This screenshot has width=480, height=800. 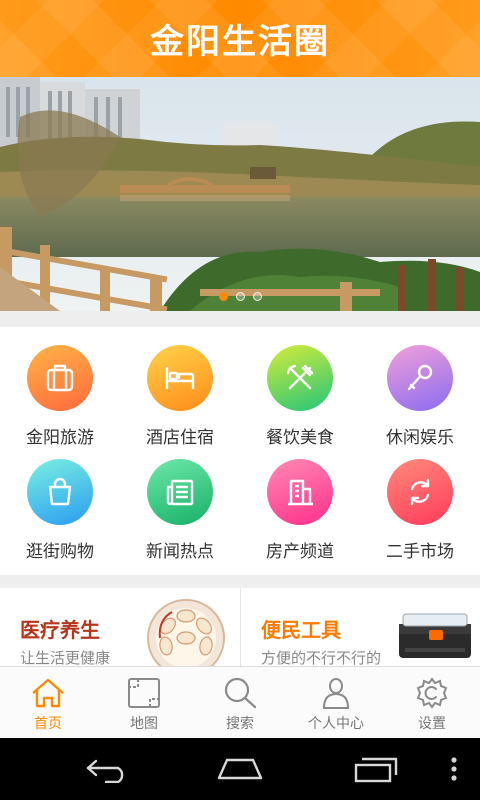 I want to click on tab-search: 搜索, so click(x=240, y=702).